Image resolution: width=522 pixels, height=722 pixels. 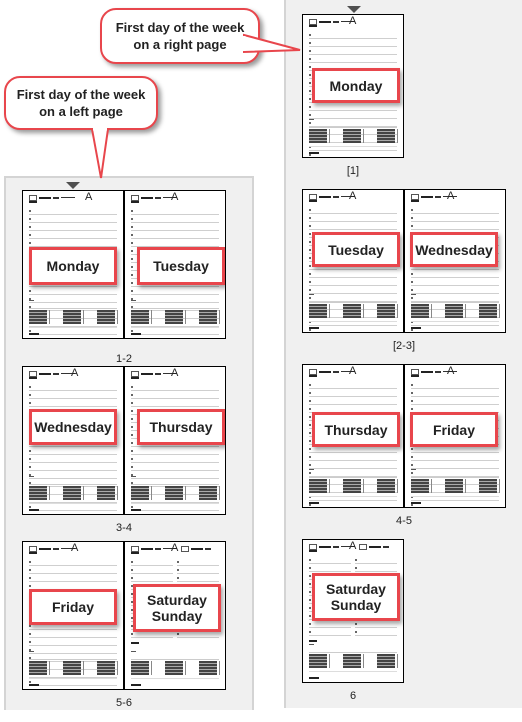 I want to click on callout-right-line1: First day of the week, so click(x=180, y=27).